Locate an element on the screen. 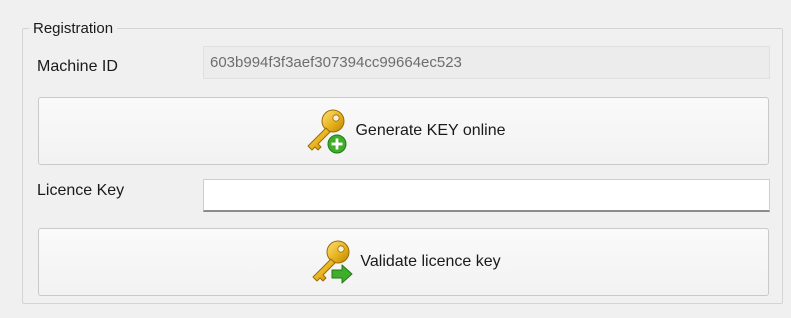 The height and width of the screenshot is (318, 791). machine-id-field: 603b994f3f3aef307394cc99664ec523 is located at coordinates (486, 62).